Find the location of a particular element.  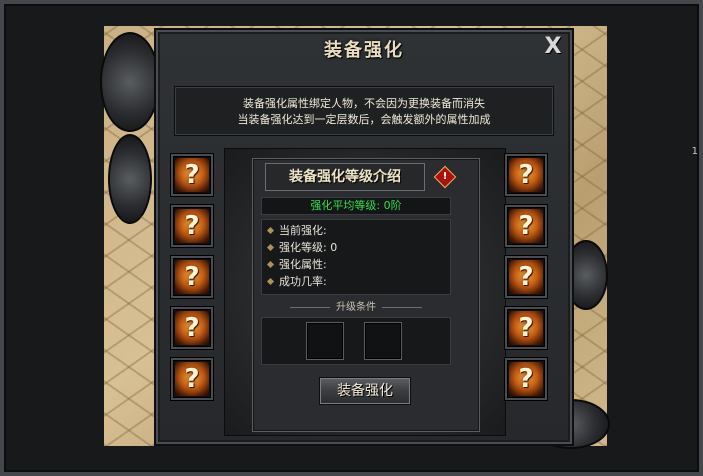

stat-current: 当前强化: is located at coordinates (356, 230).